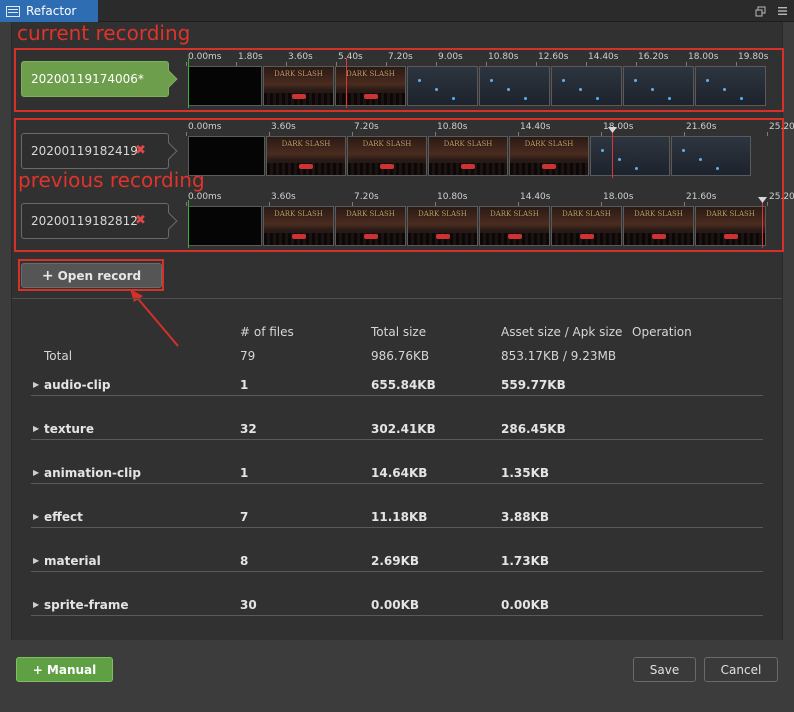  Describe the element at coordinates (248, 356) in the screenshot. I see `total-files: 79` at that location.